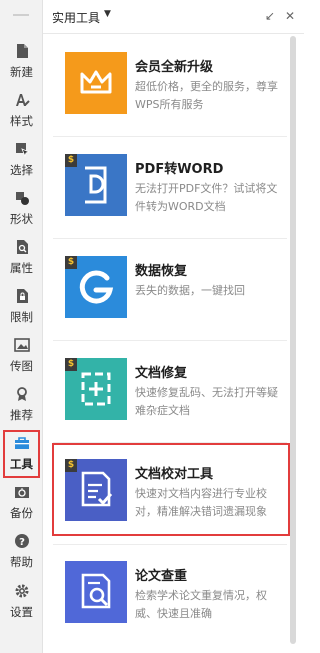  I want to click on tool-card-pdf-to-word: $ PDF转WORD 无法打开PDF文件？试试将文件转为WORD文档, so click(170, 194).